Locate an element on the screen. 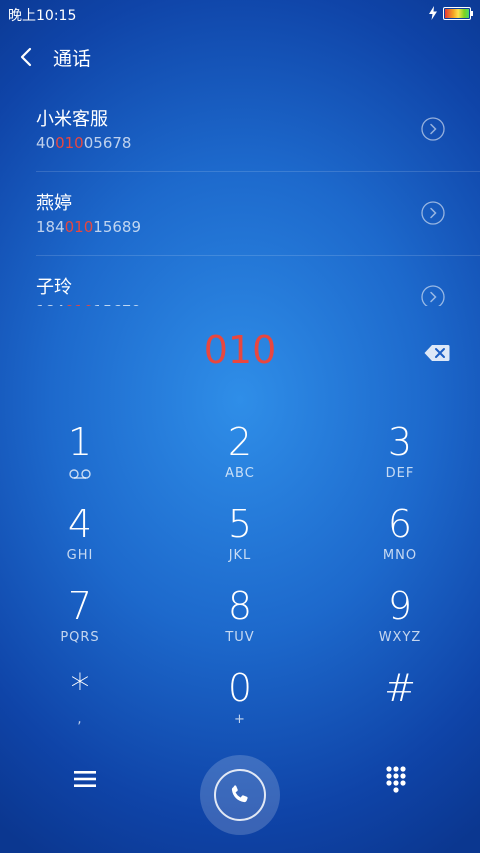 The height and width of the screenshot is (853, 480). call-button-ring is located at coordinates (240, 795).